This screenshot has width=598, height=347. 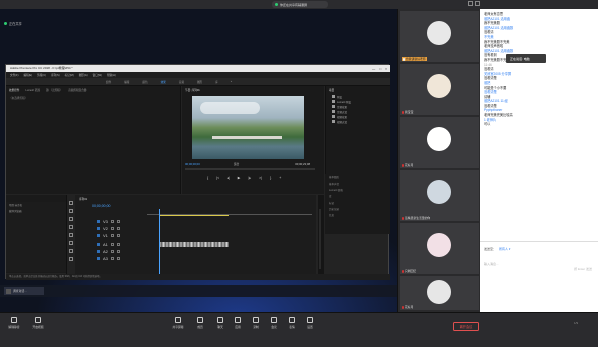 I want to click on menu-sequence: 序列(S), so click(x=55, y=75).